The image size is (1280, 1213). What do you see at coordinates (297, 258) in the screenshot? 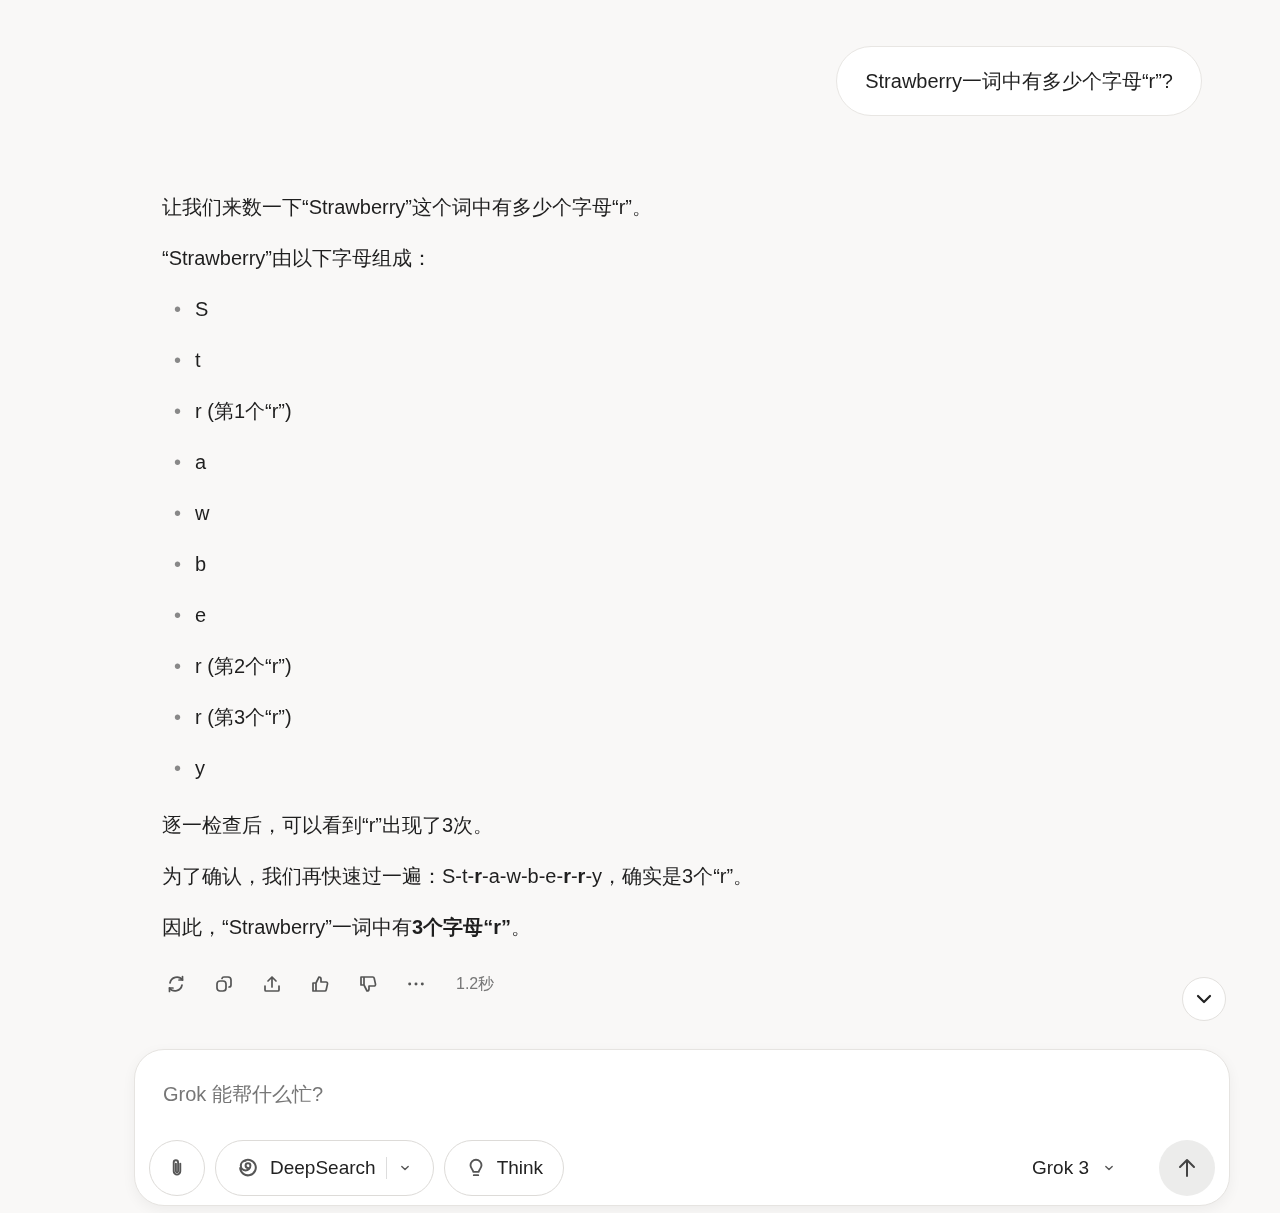
I see `answer-paragraph: “Strawberry”由以下字母组成：` at bounding box center [297, 258].